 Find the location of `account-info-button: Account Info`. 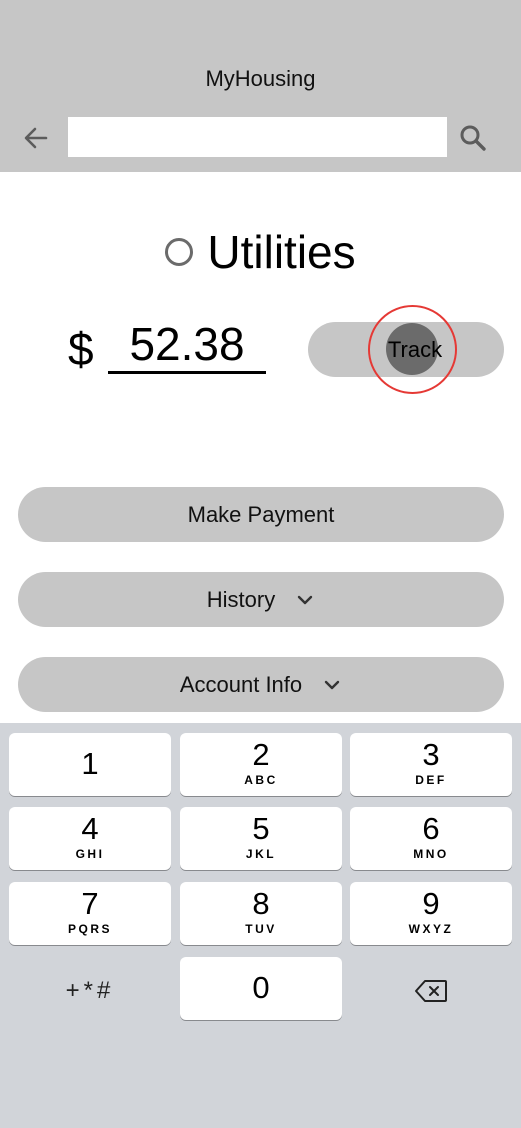

account-info-button: Account Info is located at coordinates (261, 684).